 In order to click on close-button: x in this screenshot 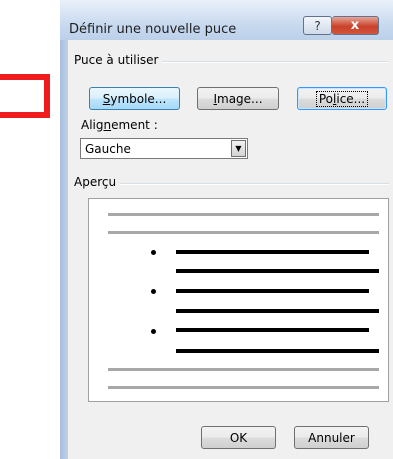, I will do `click(355, 25)`.